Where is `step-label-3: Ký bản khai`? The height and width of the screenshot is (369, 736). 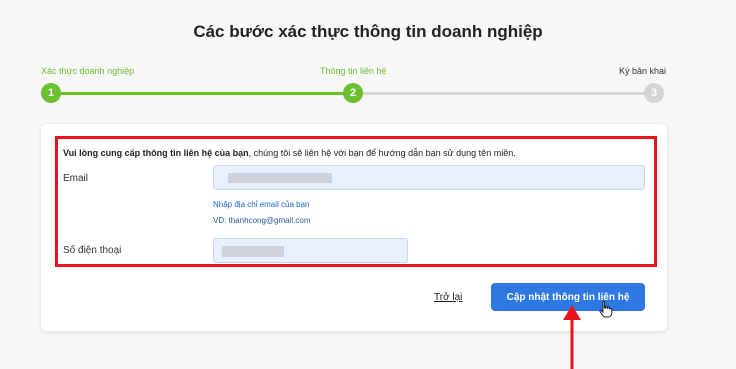
step-label-3: Ký bản khai is located at coordinates (642, 71).